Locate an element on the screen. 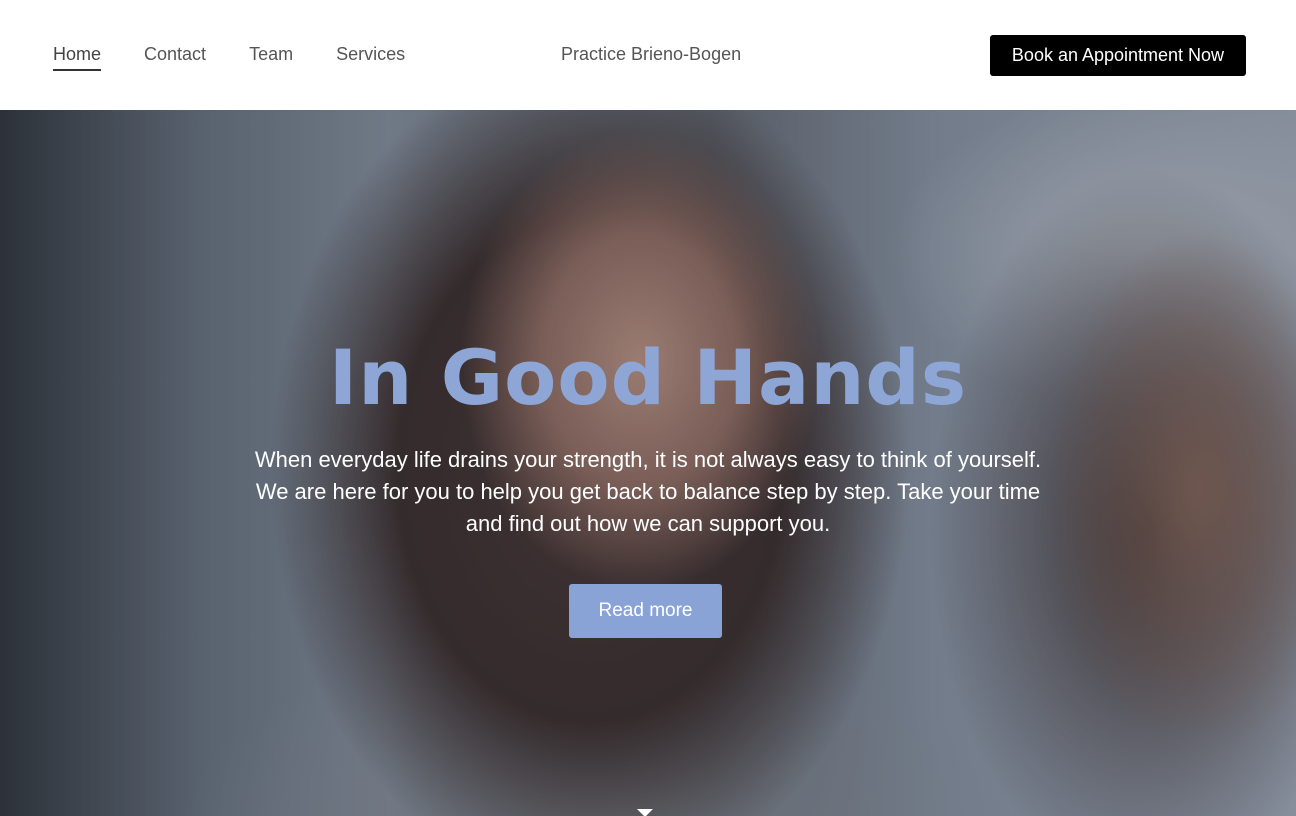 This screenshot has height=816, width=1296. main-nav: Home Contact Team Services is located at coordinates (250, 57).